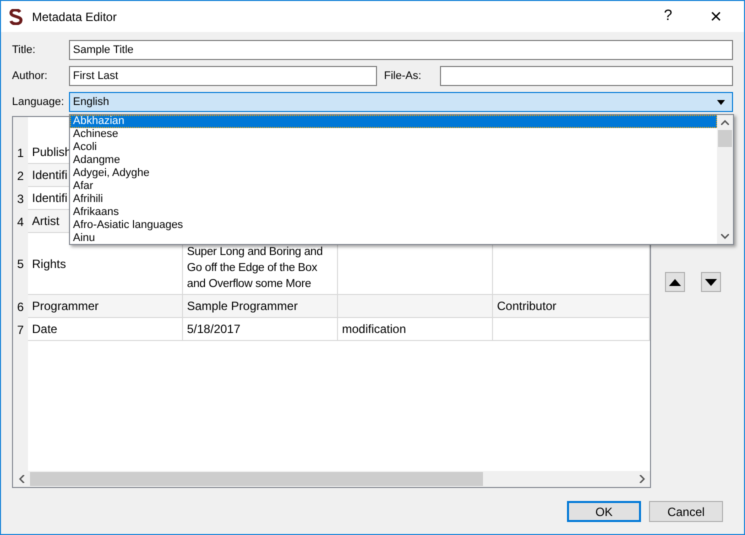 The height and width of the screenshot is (535, 745). I want to click on dropdown-option: Acoli, so click(393, 147).